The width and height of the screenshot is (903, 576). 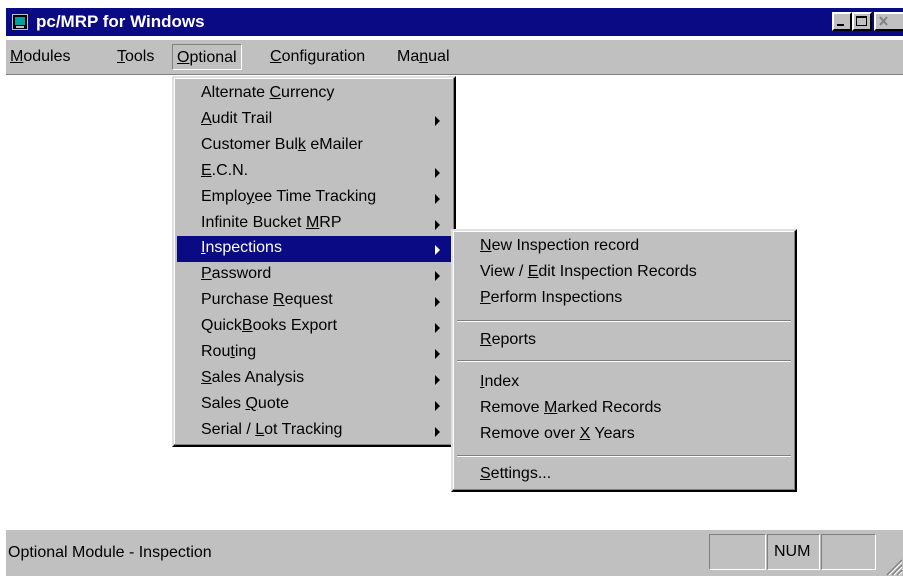 What do you see at coordinates (314, 353) in the screenshot?
I see `optional-menu-item: Routing` at bounding box center [314, 353].